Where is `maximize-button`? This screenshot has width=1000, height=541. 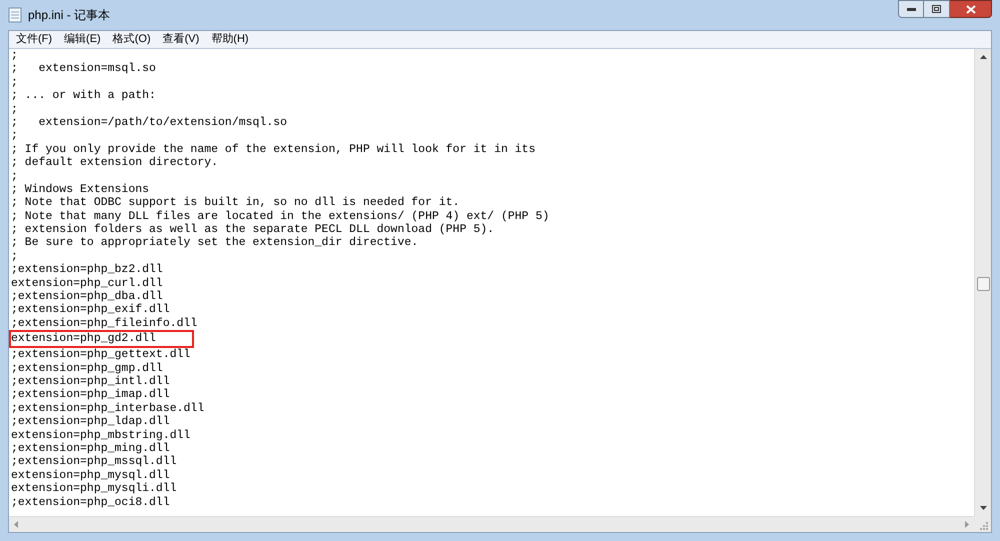 maximize-button is located at coordinates (937, 9).